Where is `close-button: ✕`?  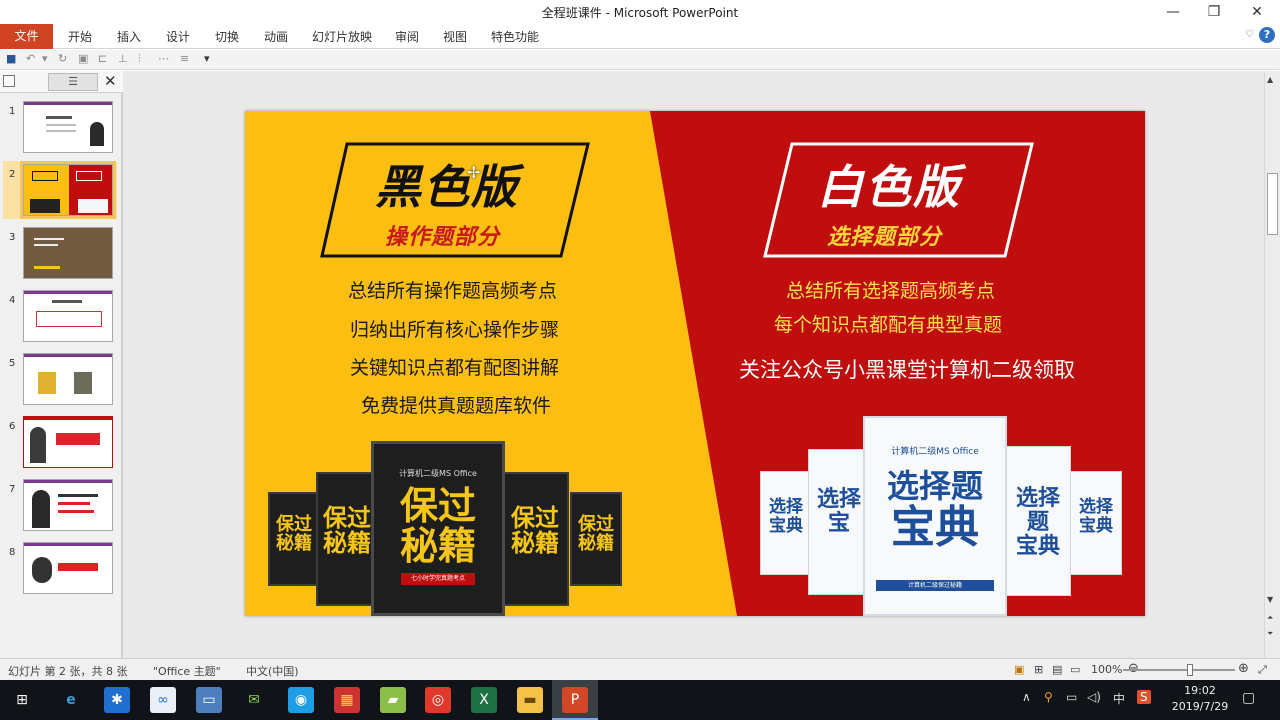
close-button: ✕ is located at coordinates (1257, 12).